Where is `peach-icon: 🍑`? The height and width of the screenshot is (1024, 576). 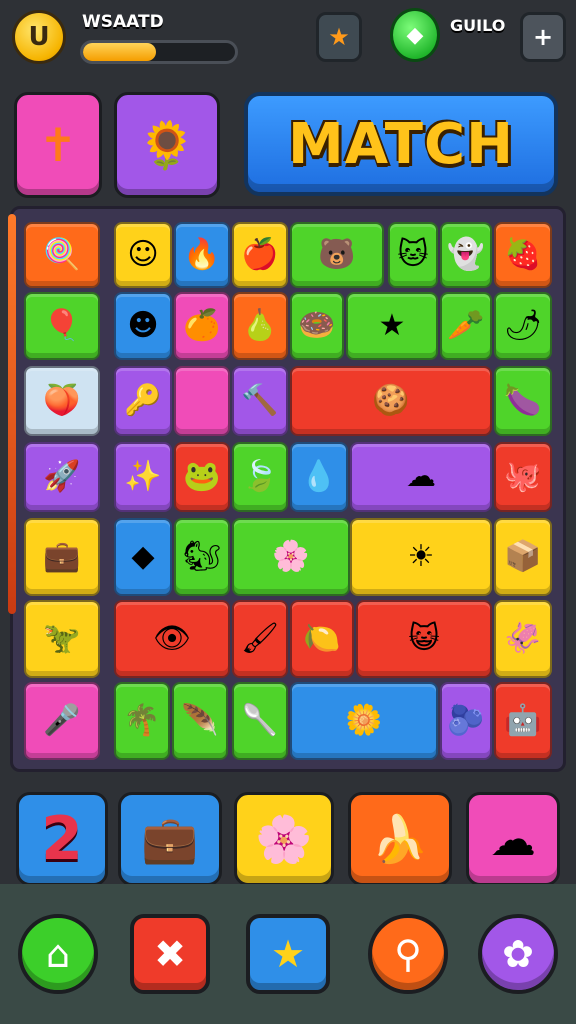 peach-icon: 🍑 is located at coordinates (62, 400).